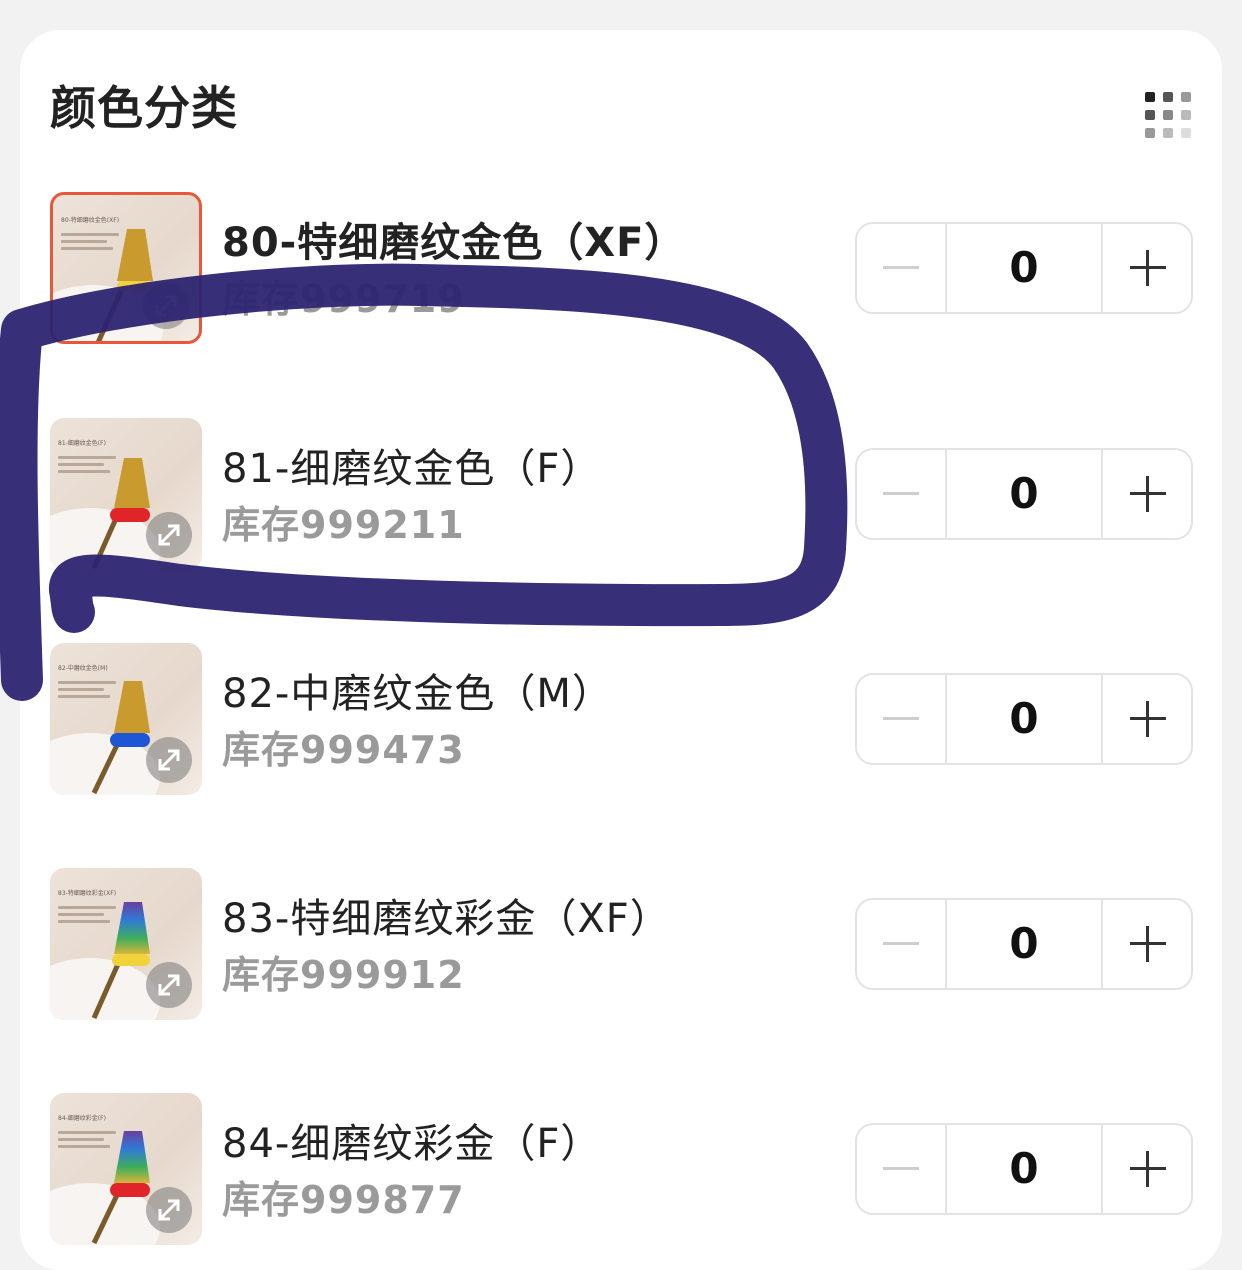  Describe the element at coordinates (446, 919) in the screenshot. I see `product-name: 83-特细磨纹彩金（XF）` at that location.